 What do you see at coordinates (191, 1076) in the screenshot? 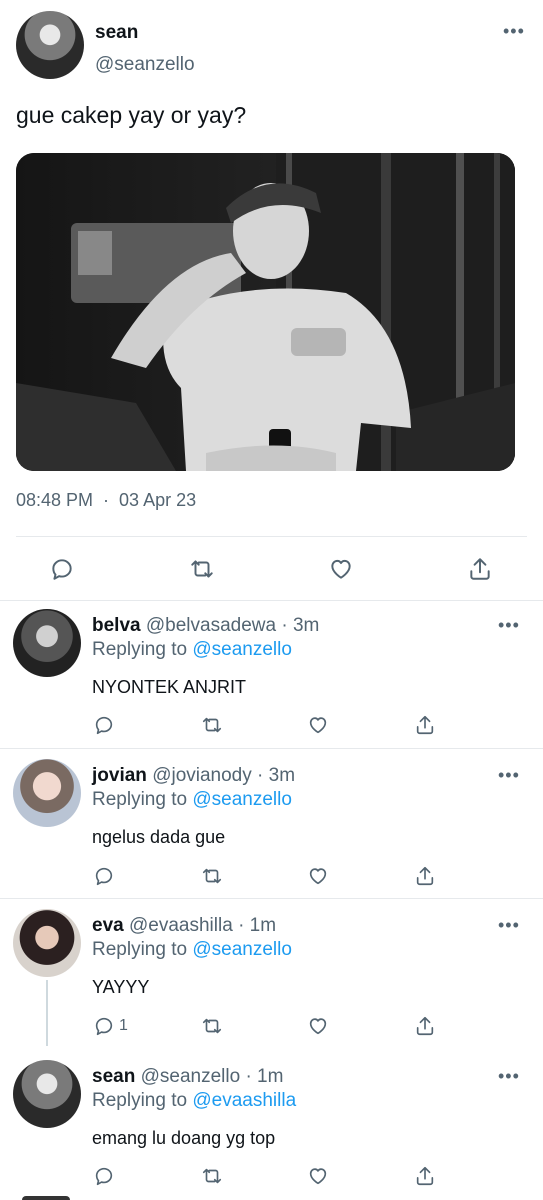
I see `reply-author-handle: @seanzello` at bounding box center [191, 1076].